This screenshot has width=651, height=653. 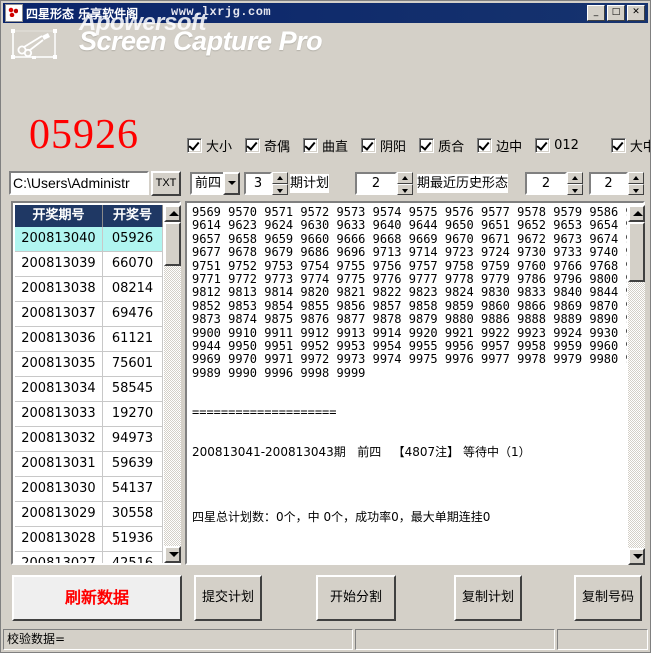 I want to click on chevron-down-icon, so click(x=231, y=183).